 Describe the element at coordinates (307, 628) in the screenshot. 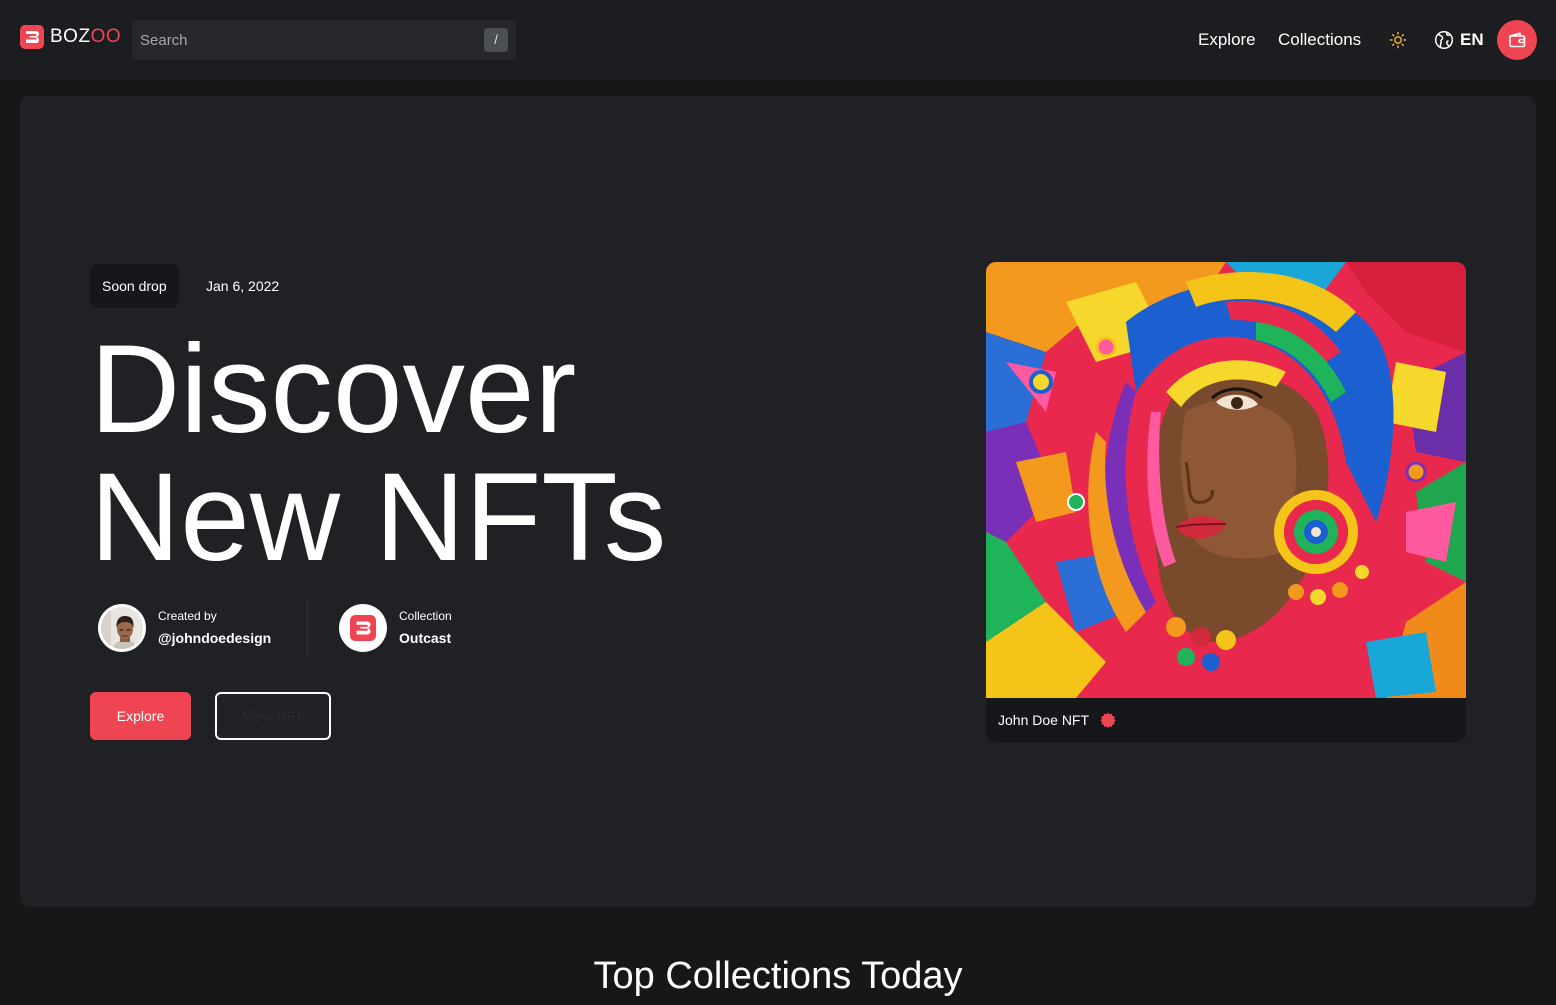

I see `meta-divider` at that location.